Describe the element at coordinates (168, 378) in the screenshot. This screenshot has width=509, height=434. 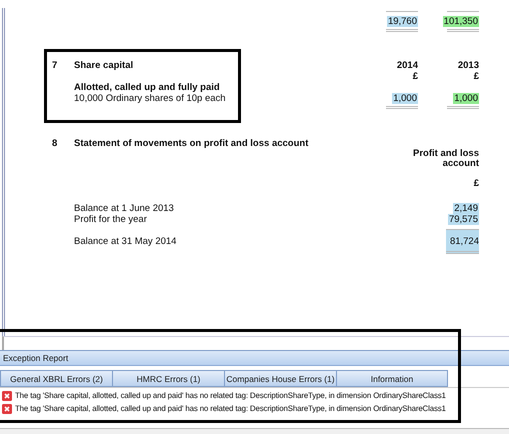
I see `report-tab: HMRC Errors (1)` at that location.